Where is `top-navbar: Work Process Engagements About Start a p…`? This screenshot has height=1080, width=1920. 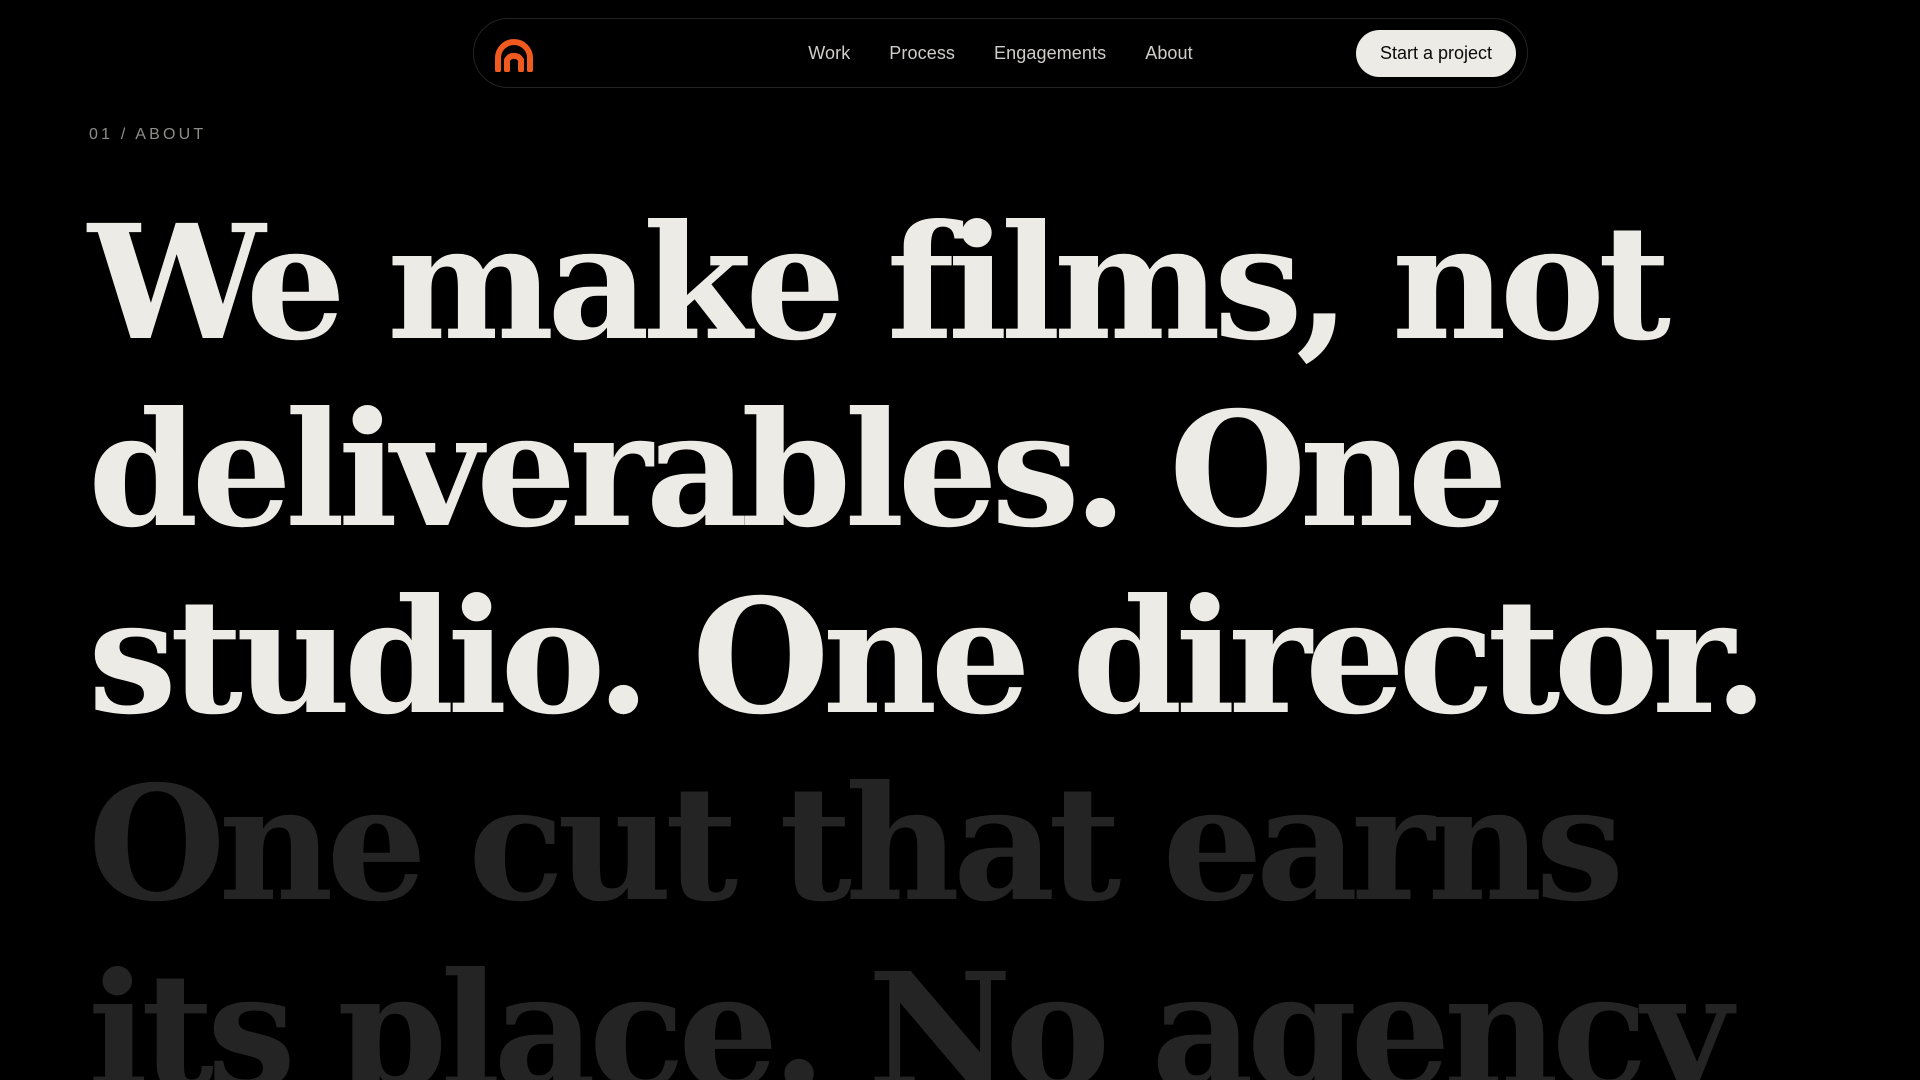
top-navbar: Work Process Engagements About Start a p… is located at coordinates (1000, 53).